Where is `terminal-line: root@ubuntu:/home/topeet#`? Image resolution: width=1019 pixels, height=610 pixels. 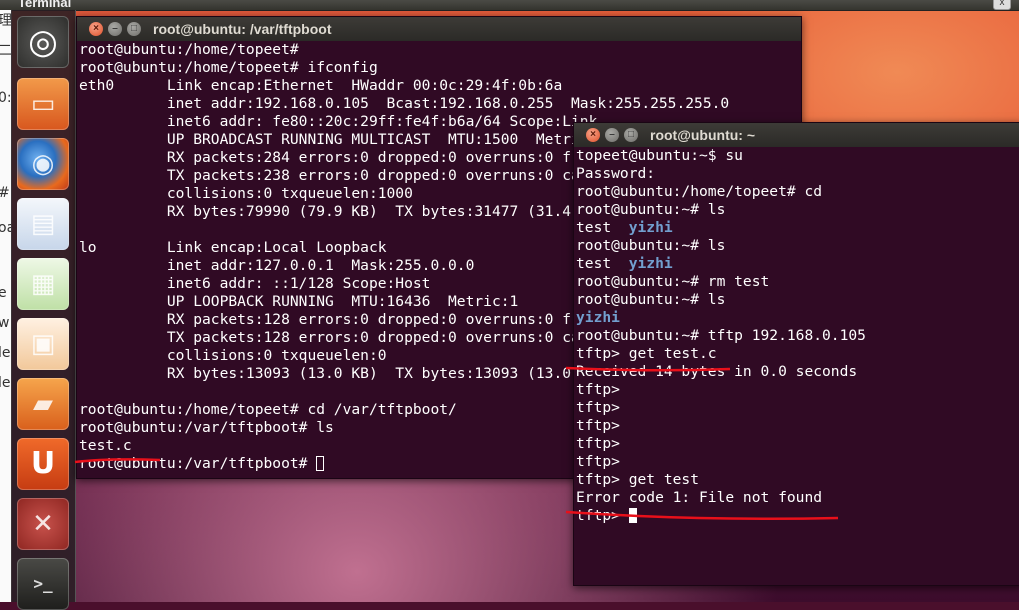 terminal-line: root@ubuntu:/home/topeet# is located at coordinates (189, 49).